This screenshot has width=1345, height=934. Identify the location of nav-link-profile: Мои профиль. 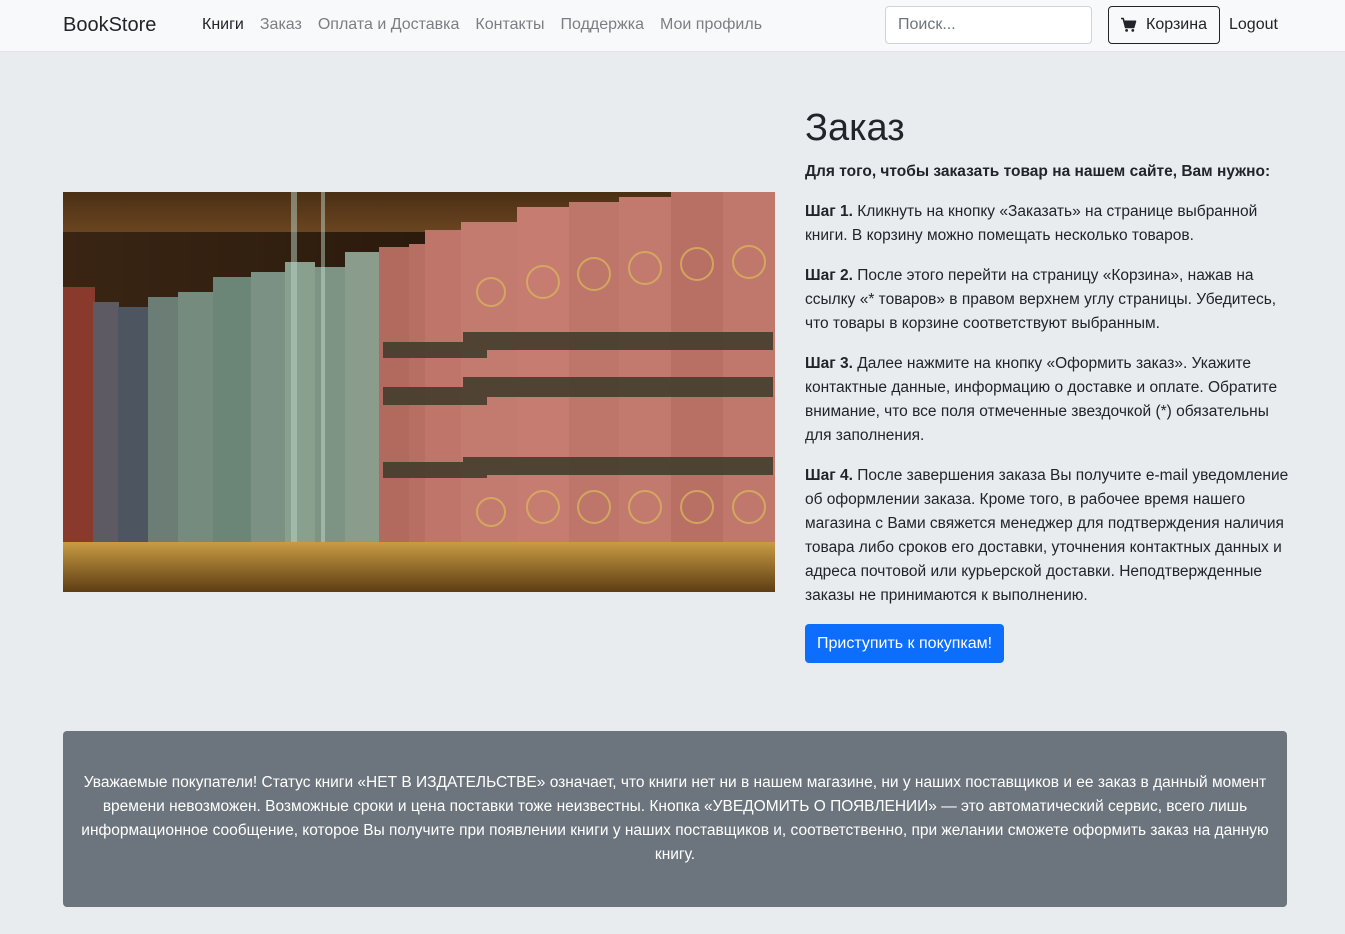
(711, 25).